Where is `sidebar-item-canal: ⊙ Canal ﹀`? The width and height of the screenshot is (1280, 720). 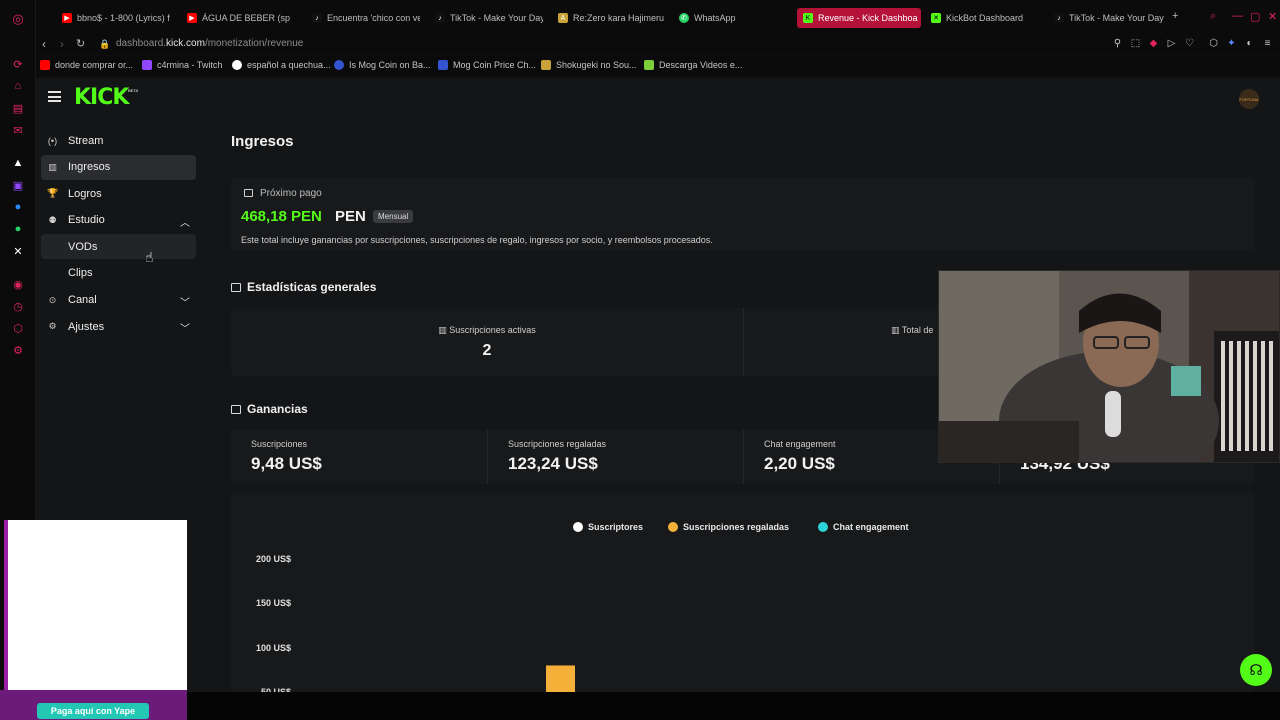 sidebar-item-canal: ⊙ Canal ﹀ is located at coordinates (118, 300).